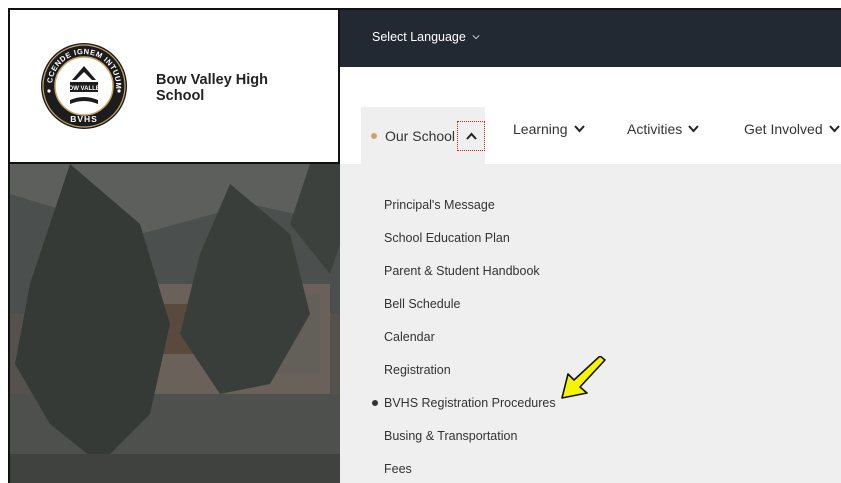 The width and height of the screenshot is (841, 483). What do you see at coordinates (783, 129) in the screenshot?
I see `nav-item-label: Get Involved` at bounding box center [783, 129].